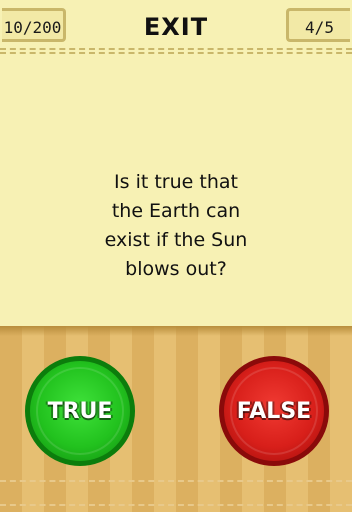  I want to click on question-line: the Earth can, so click(176, 211).